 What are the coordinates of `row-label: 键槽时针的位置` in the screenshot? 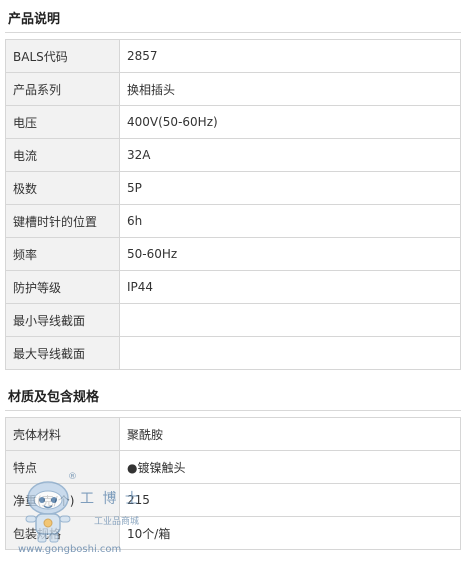 It's located at (62, 221).